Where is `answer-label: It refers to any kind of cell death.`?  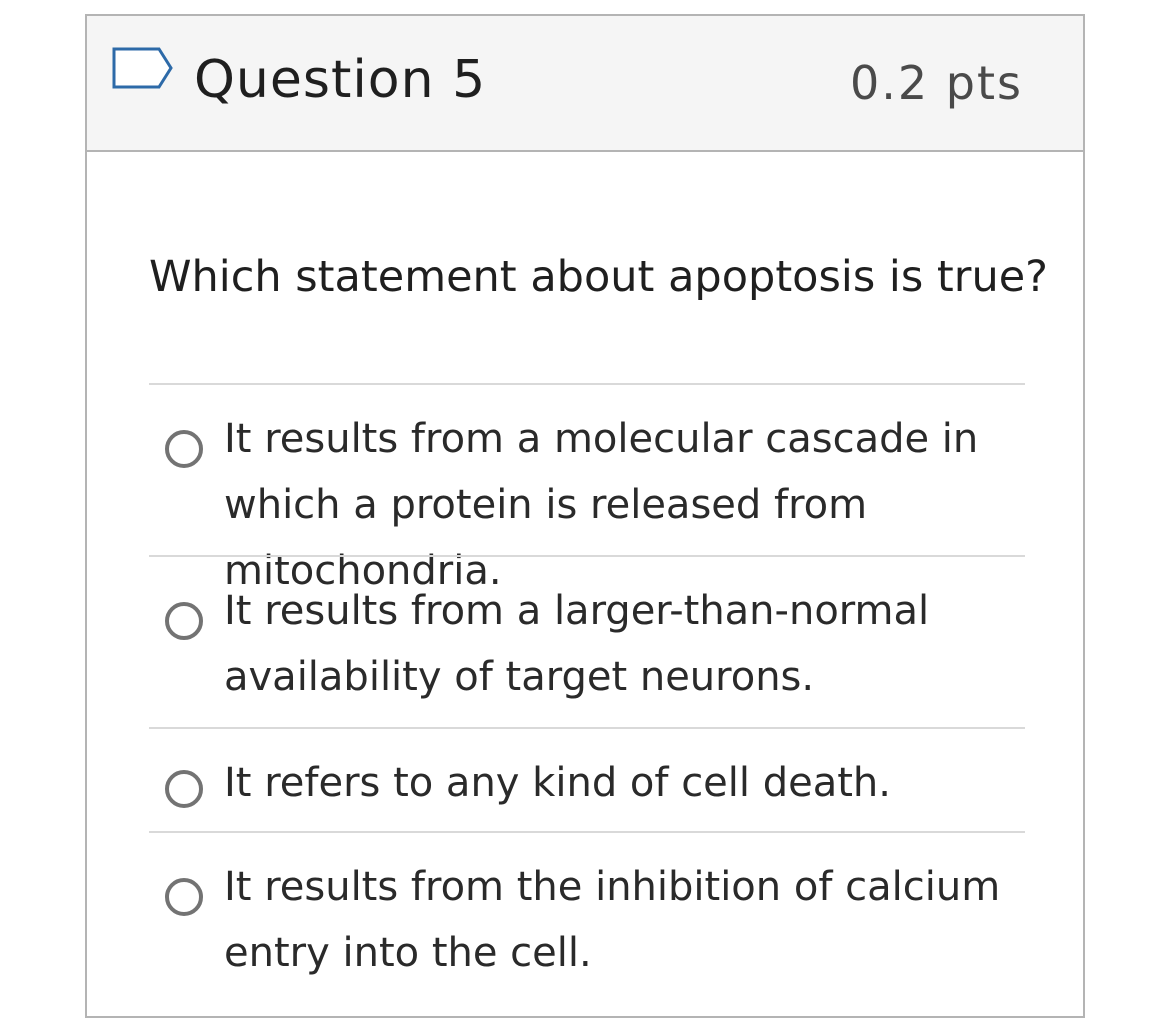 answer-label: It refers to any kind of cell death. is located at coordinates (624, 783).